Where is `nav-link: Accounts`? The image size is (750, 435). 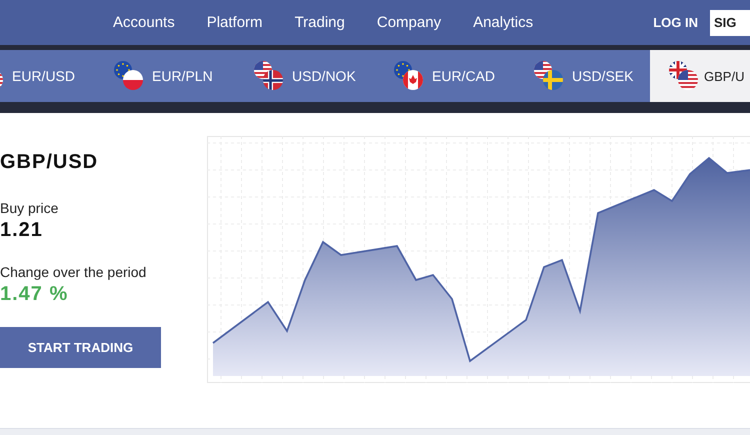 nav-link: Accounts is located at coordinates (144, 22).